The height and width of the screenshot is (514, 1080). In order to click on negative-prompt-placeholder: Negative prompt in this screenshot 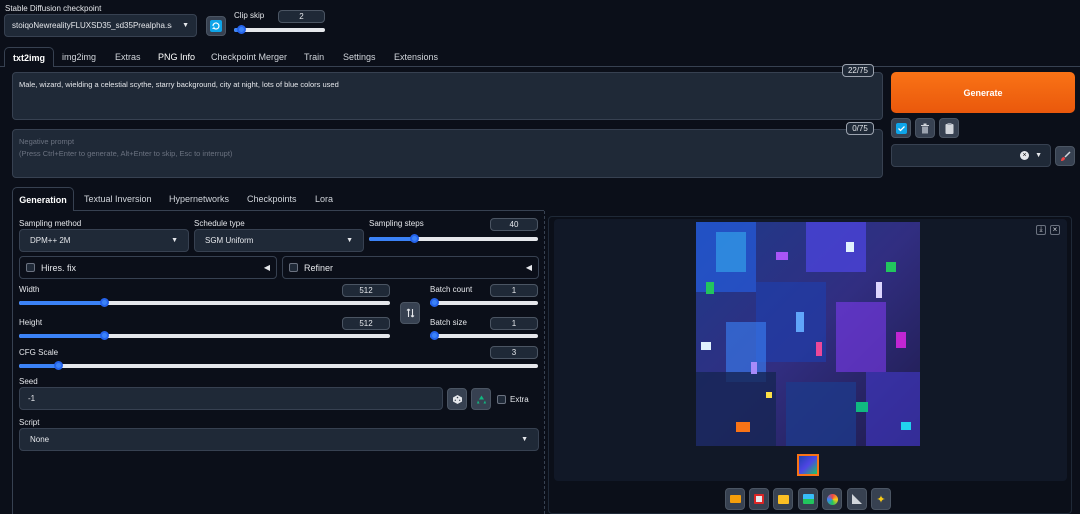, I will do `click(47, 141)`.